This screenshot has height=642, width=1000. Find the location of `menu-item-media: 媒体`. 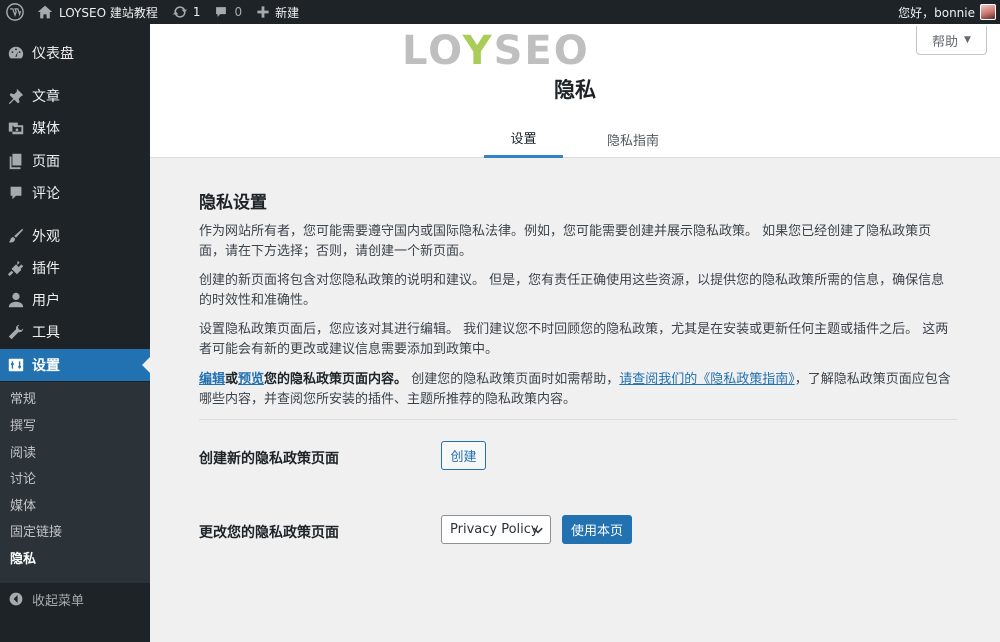

menu-item-media: 媒体 is located at coordinates (75, 128).